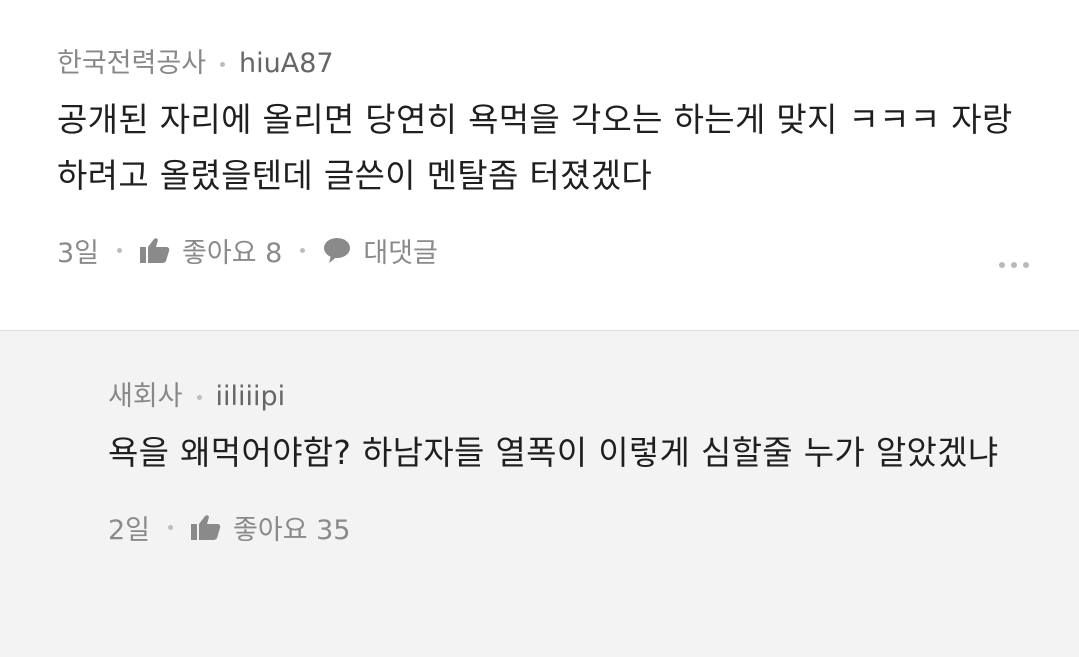  I want to click on comment-time: 3일, so click(78, 253).